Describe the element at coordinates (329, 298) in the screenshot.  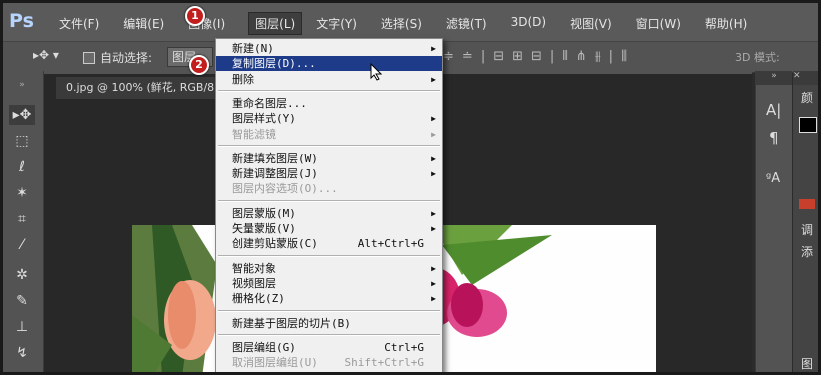
I see `menu-item: 栅格化(Z) ▶` at that location.